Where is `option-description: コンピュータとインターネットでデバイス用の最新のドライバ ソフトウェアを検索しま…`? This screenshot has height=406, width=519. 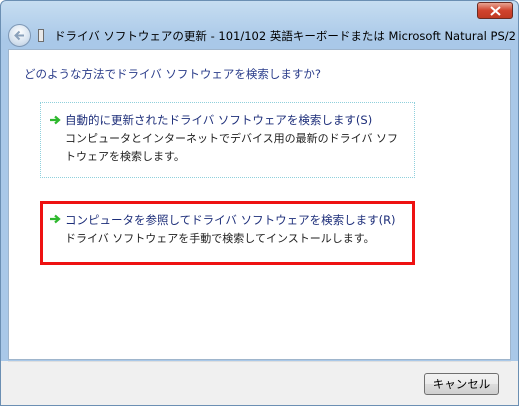
option-description: コンピュータとインターネットでデバイス用の最新のドライバ ソフトウェアを検索しま… is located at coordinates (231, 147).